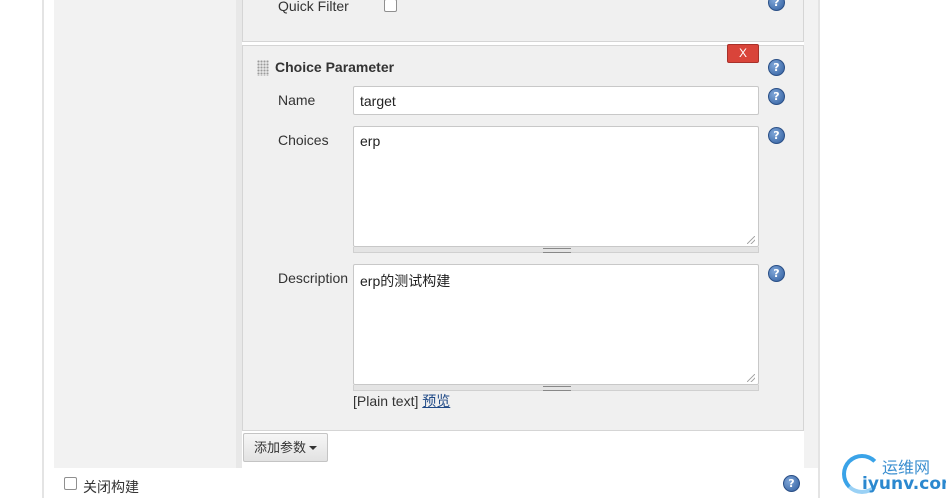 The width and height of the screenshot is (946, 498). What do you see at coordinates (776, 135) in the screenshot?
I see `choices-help-icon: ?` at bounding box center [776, 135].